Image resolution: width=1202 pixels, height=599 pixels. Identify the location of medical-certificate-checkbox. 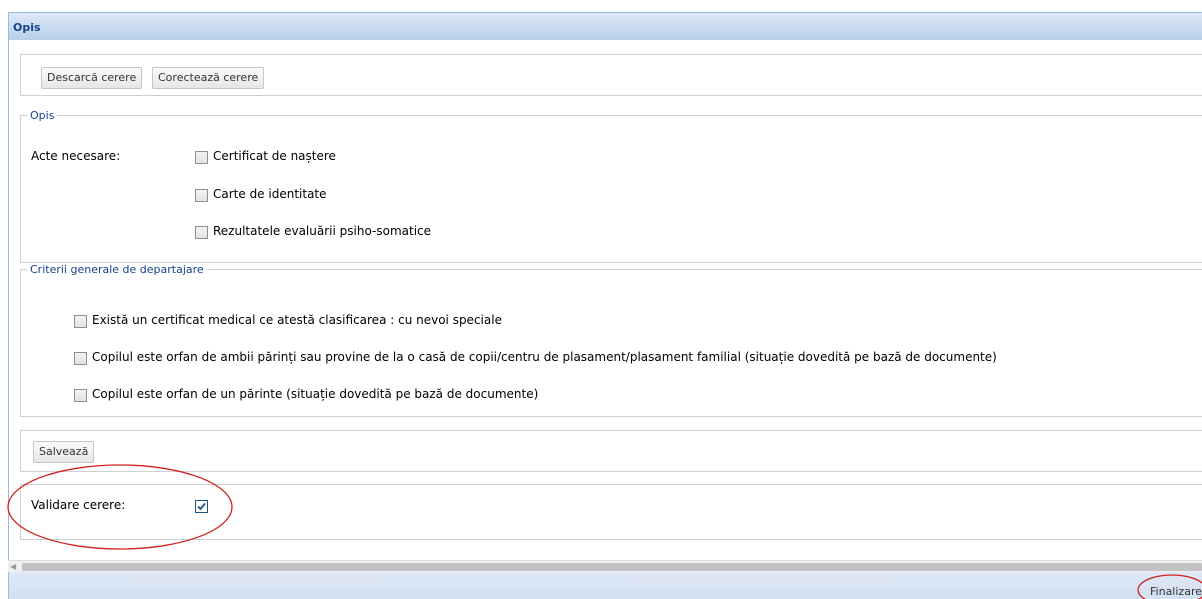
(80, 321).